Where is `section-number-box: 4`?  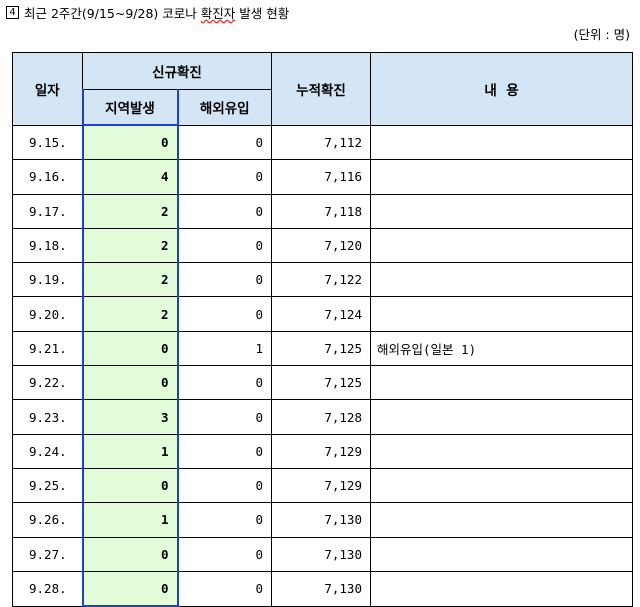 section-number-box: 4 is located at coordinates (12, 12).